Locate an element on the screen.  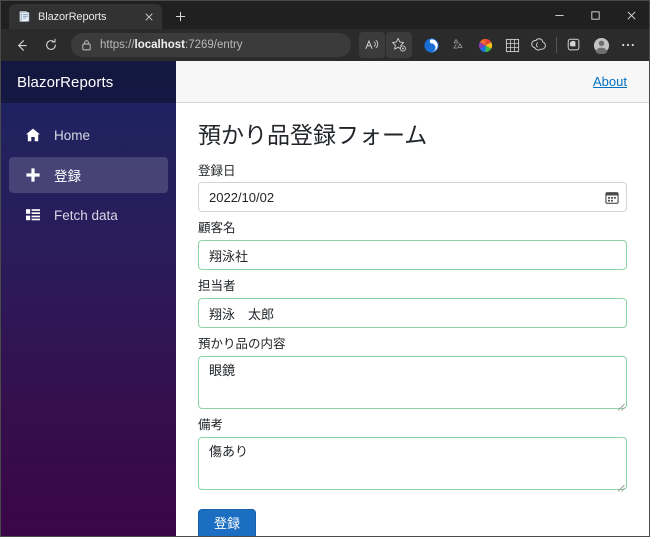
list-grid-icon is located at coordinates (33, 215).